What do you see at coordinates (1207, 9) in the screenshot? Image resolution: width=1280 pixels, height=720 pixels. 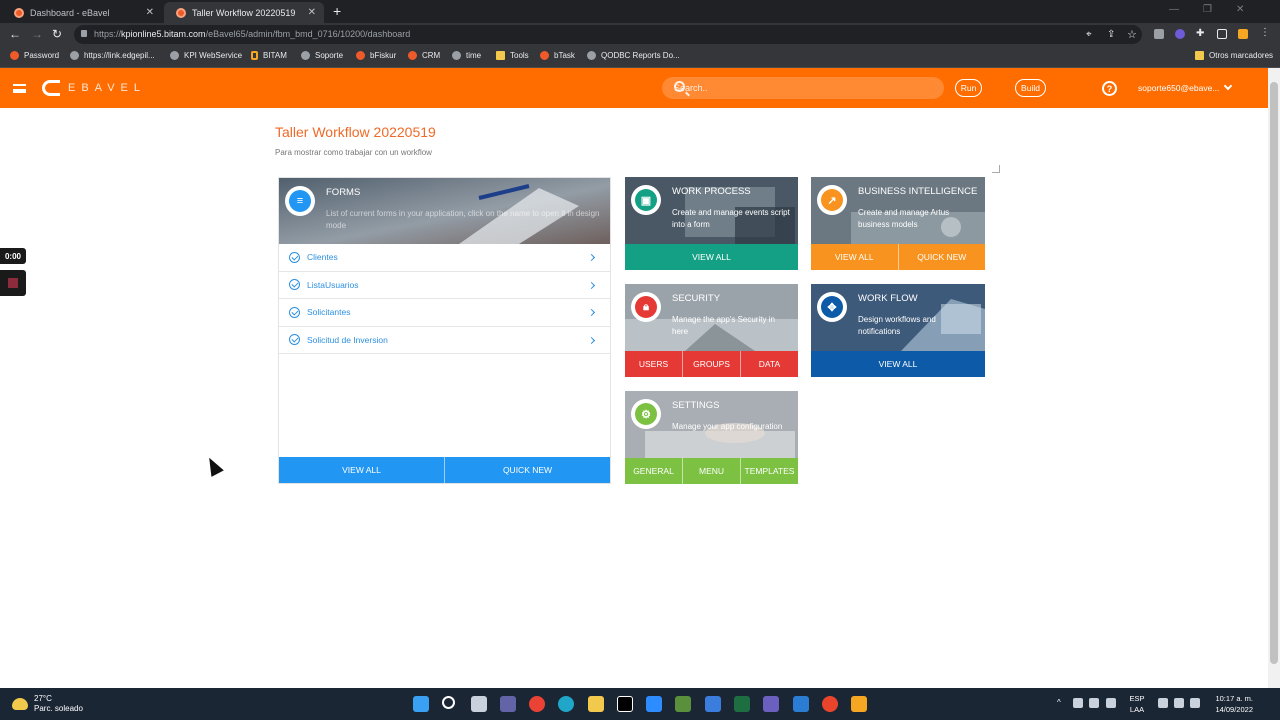 I see `maximize-icon: ❐` at bounding box center [1207, 9].